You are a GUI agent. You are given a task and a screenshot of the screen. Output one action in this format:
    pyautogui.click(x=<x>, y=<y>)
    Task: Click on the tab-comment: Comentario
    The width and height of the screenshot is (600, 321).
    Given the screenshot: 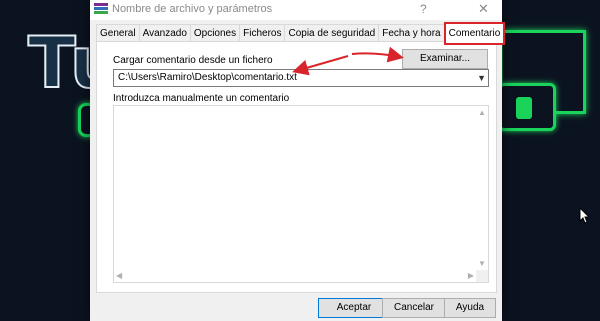 What is the action you would take?
    pyautogui.click(x=474, y=33)
    